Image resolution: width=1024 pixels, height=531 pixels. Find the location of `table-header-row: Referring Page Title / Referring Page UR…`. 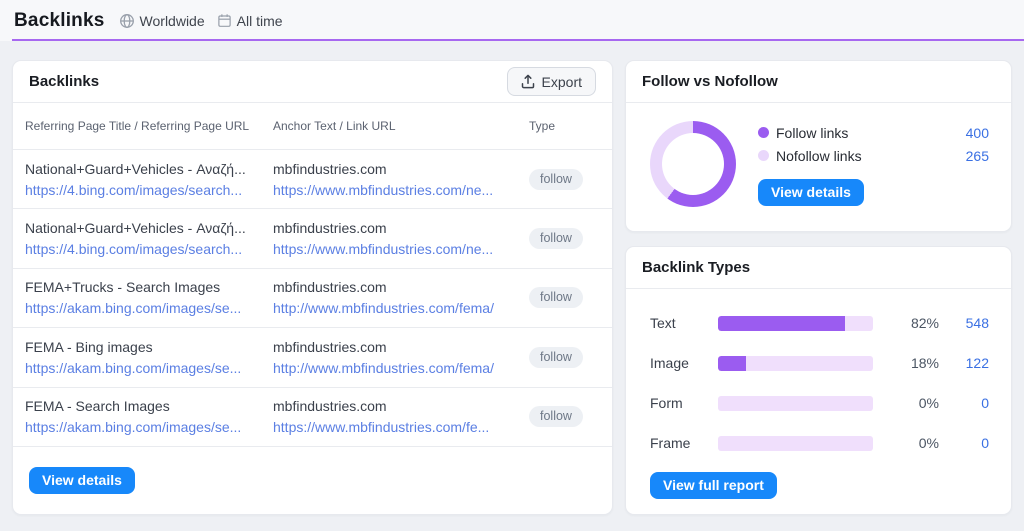

table-header-row: Referring Page Title / Referring Page UR… is located at coordinates (312, 126).